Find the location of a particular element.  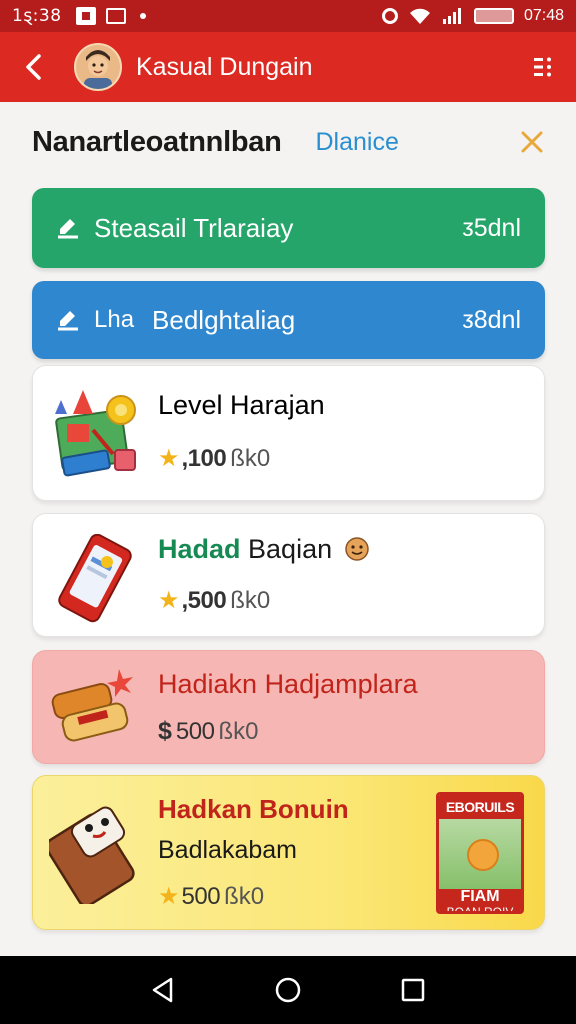

status-bar: 1ȿ:38 07:48 is located at coordinates (288, 16).